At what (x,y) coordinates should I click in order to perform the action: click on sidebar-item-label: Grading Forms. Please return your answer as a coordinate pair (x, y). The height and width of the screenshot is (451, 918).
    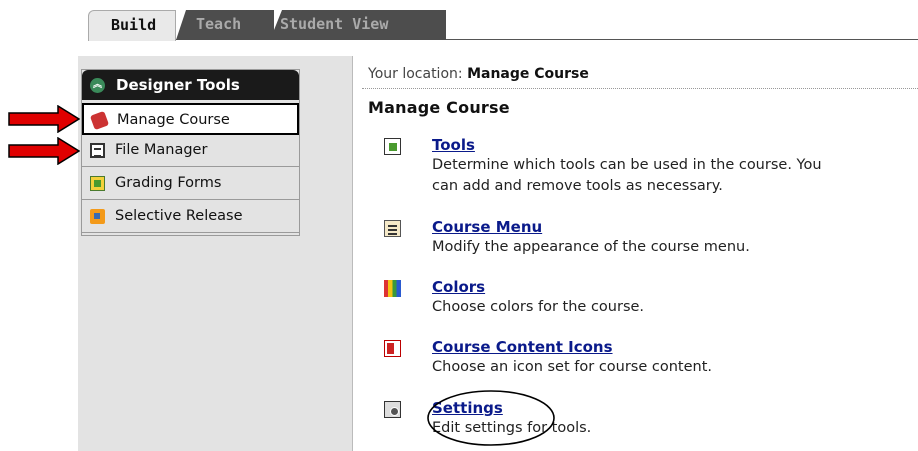
    Looking at the image, I should click on (168, 183).